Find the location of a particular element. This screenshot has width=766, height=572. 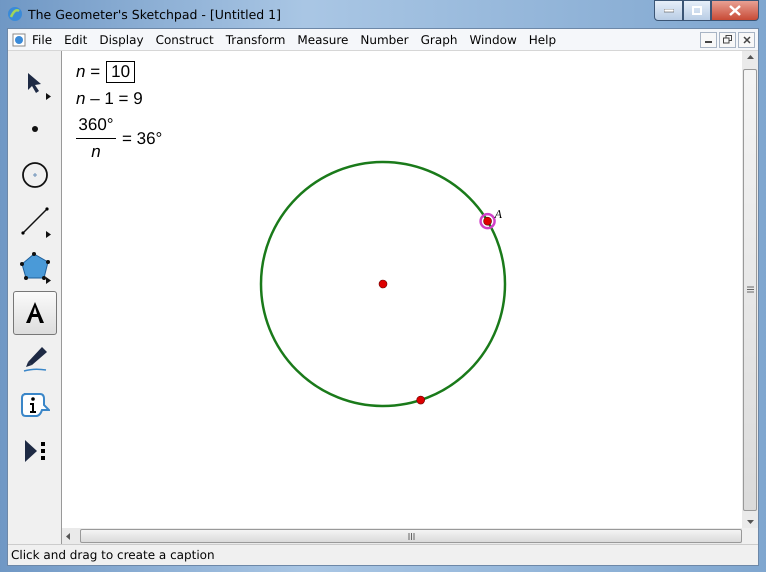

app-logo-icon is located at coordinates (15, 14).